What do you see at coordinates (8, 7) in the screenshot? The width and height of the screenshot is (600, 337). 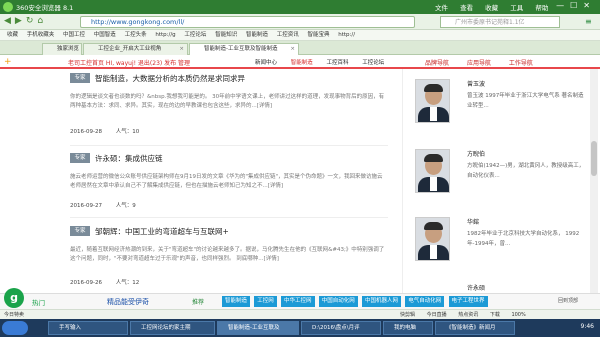 I see `browser-logo-icon` at bounding box center [8, 7].